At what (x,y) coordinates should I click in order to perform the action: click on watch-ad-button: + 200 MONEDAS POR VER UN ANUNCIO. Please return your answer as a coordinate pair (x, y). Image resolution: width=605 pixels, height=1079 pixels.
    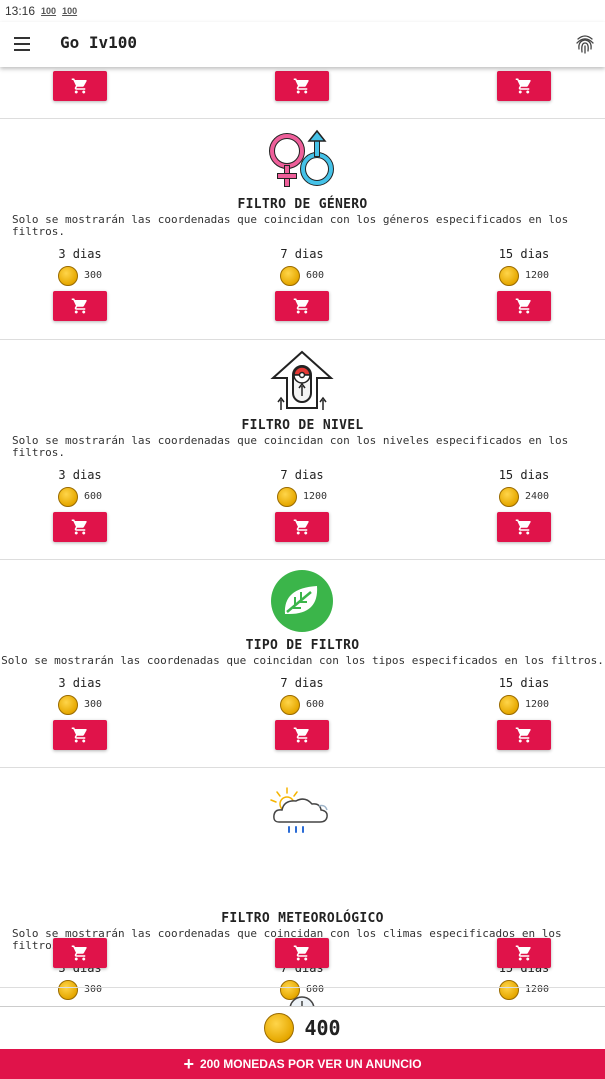
    Looking at the image, I should click on (302, 1064).